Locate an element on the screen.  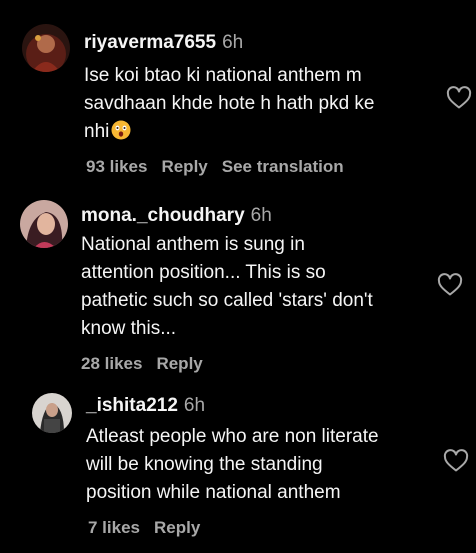
like-count: 93 likes is located at coordinates (116, 166).